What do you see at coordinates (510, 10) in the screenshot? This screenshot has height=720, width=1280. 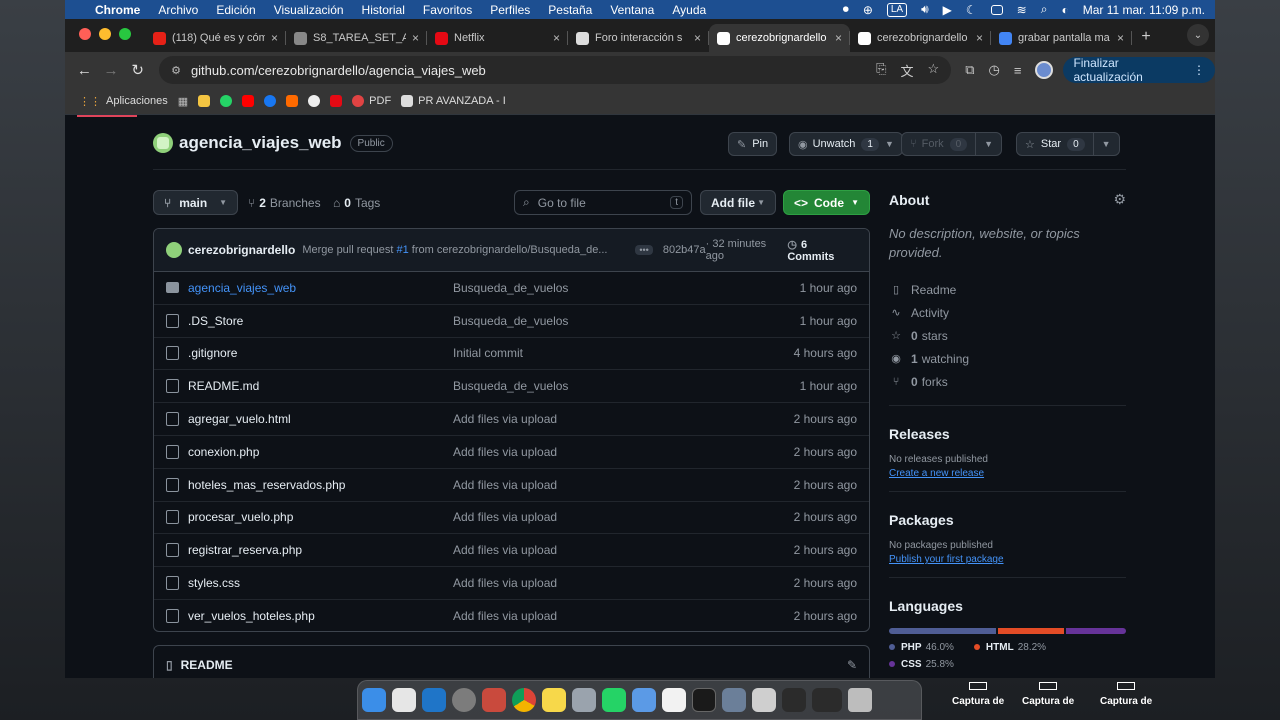 I see `menu-item: Perfiles` at bounding box center [510, 10].